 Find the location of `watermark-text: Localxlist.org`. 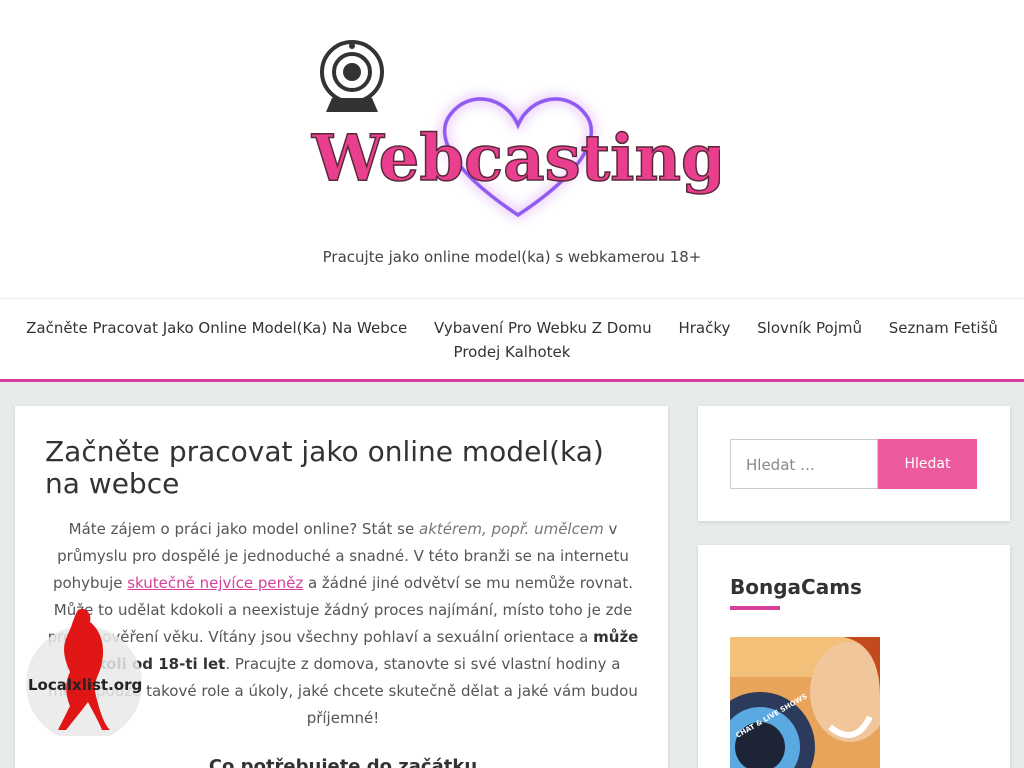

watermark-text: Localxlist.org is located at coordinates (85, 685).